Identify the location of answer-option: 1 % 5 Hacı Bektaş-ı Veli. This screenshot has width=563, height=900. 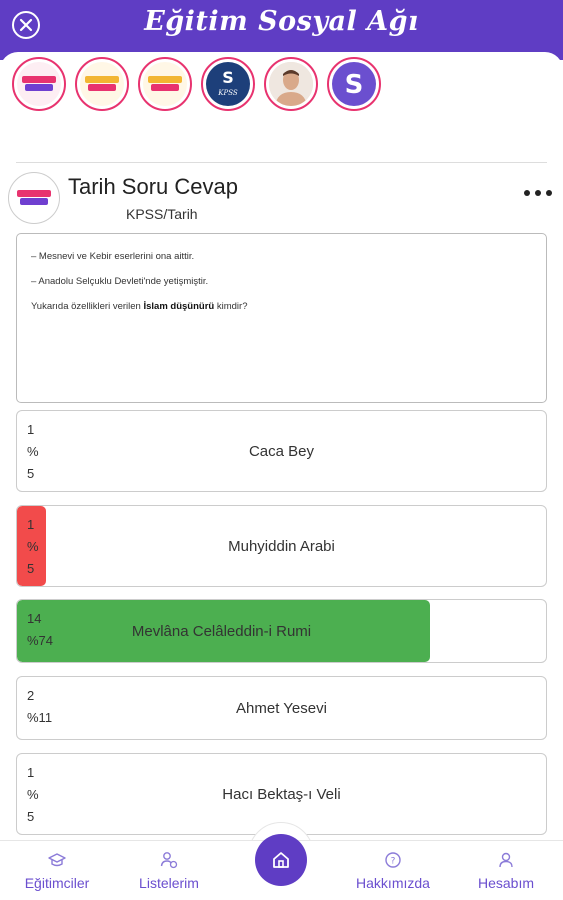
(281, 794).